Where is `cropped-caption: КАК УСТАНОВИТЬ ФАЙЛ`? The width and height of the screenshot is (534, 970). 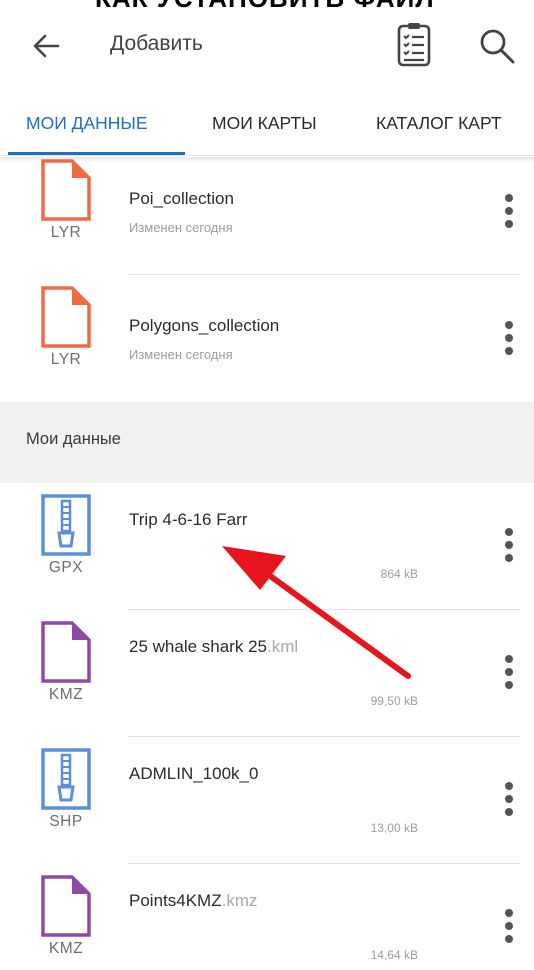 cropped-caption: КАК УСТАНОВИТЬ ФАЙЛ is located at coordinates (265, 6).